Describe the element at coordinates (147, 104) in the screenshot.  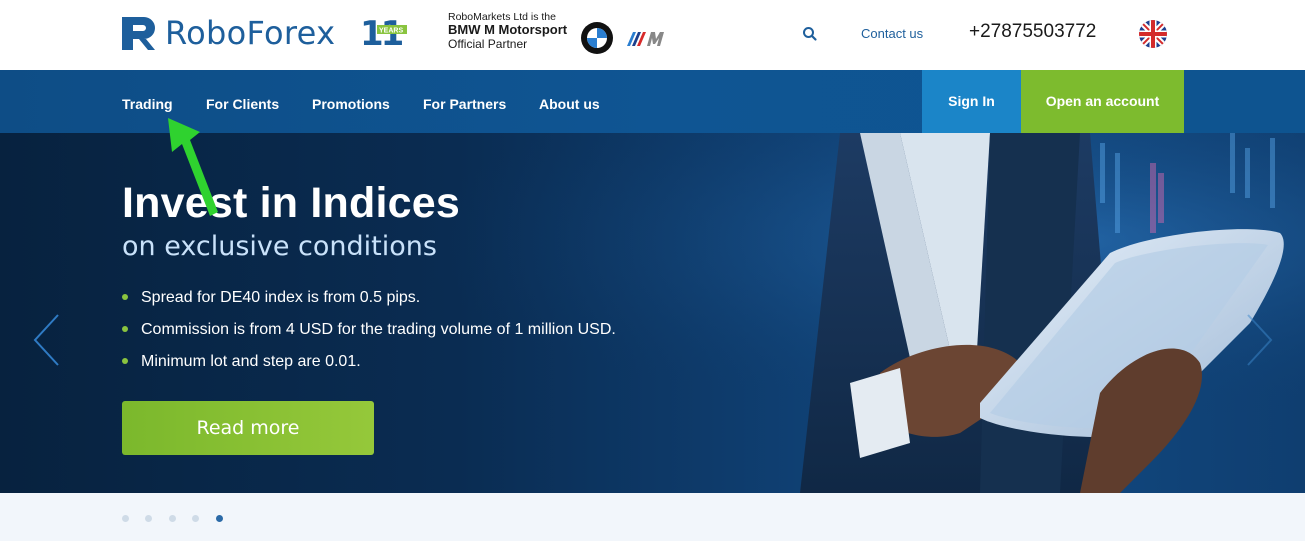
I see `nav-item-trading: Trading` at that location.